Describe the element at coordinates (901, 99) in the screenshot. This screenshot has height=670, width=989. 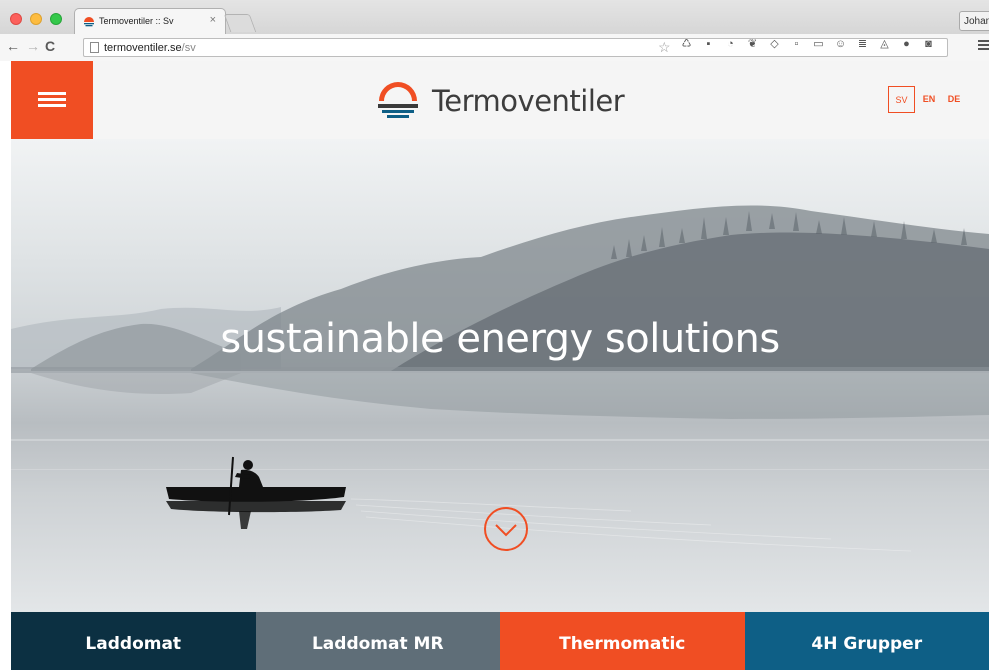
I see `language-sv-link: SV` at that location.